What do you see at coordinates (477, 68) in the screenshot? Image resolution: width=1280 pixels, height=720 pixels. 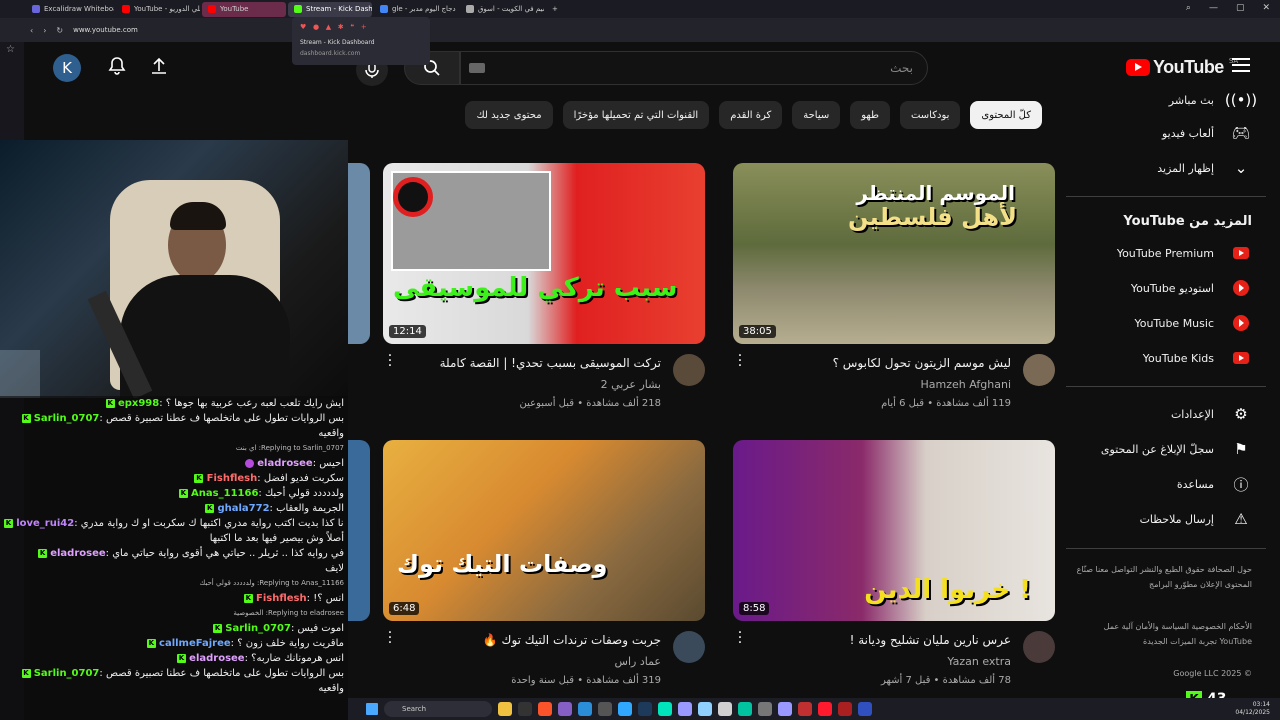 I see `keyboard-icon` at bounding box center [477, 68].